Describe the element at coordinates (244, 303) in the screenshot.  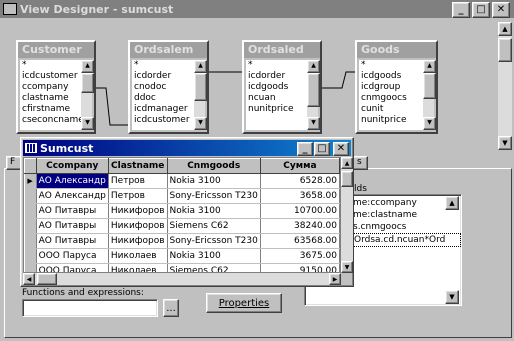
I see `properties-button: Properties` at that location.